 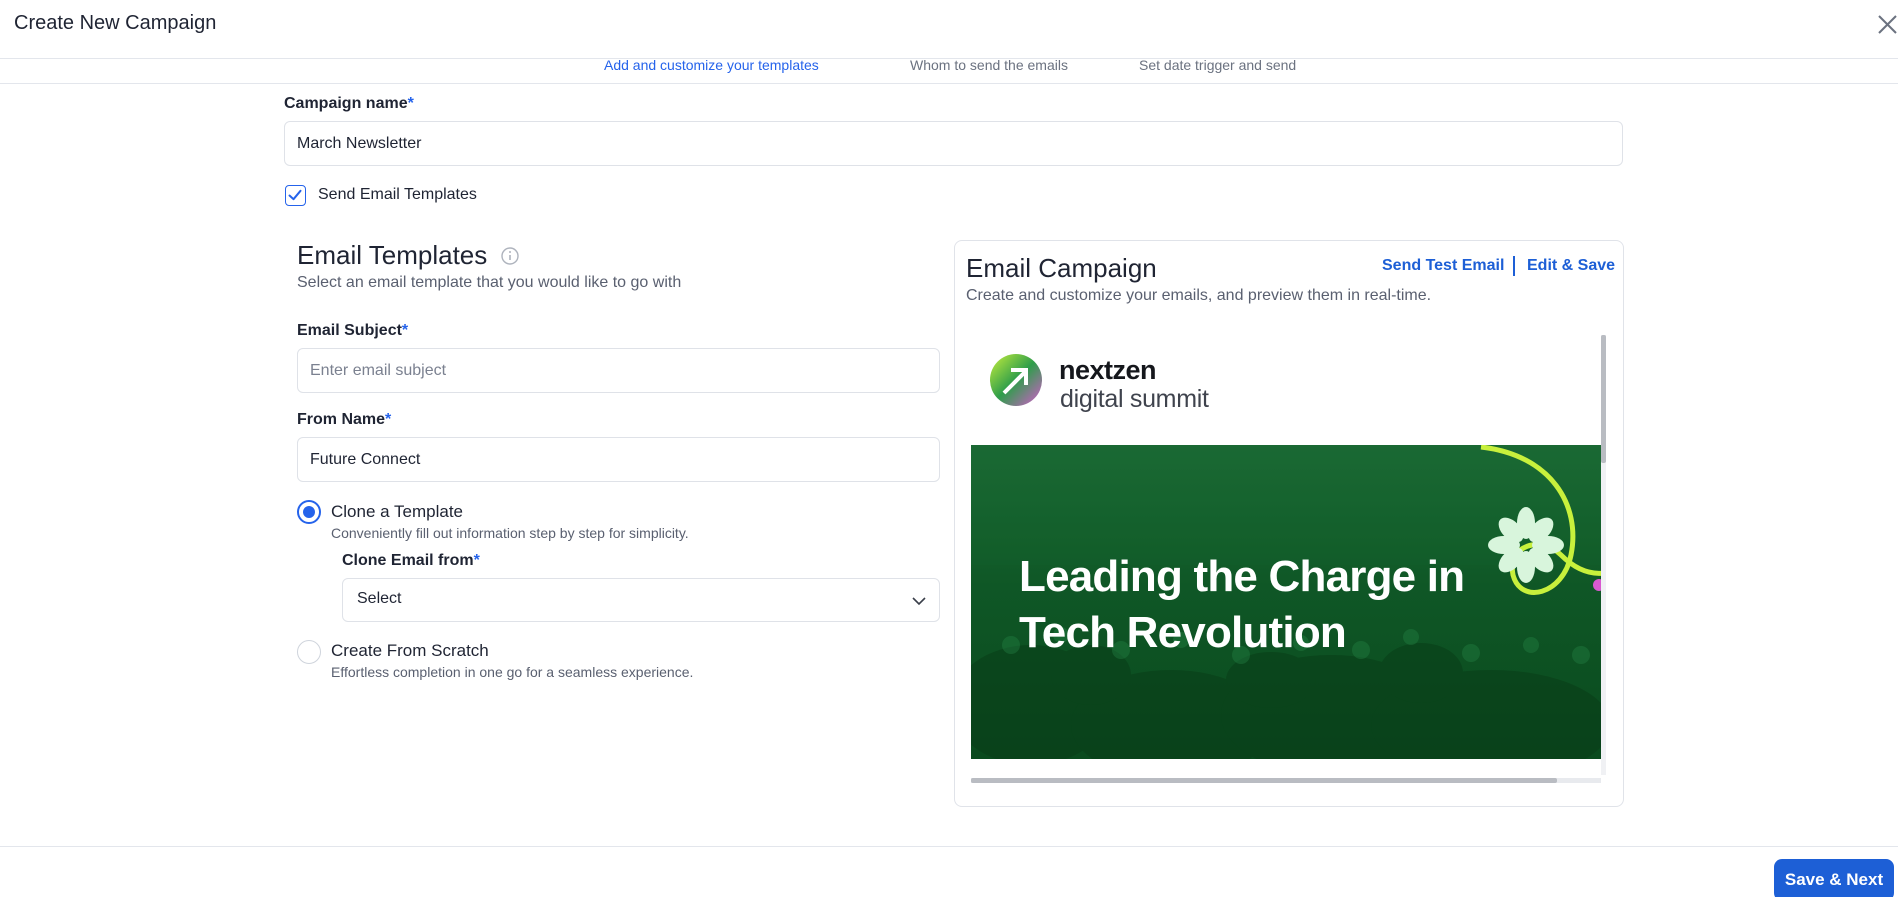 What do you see at coordinates (510, 256) in the screenshot?
I see `info-icon` at bounding box center [510, 256].